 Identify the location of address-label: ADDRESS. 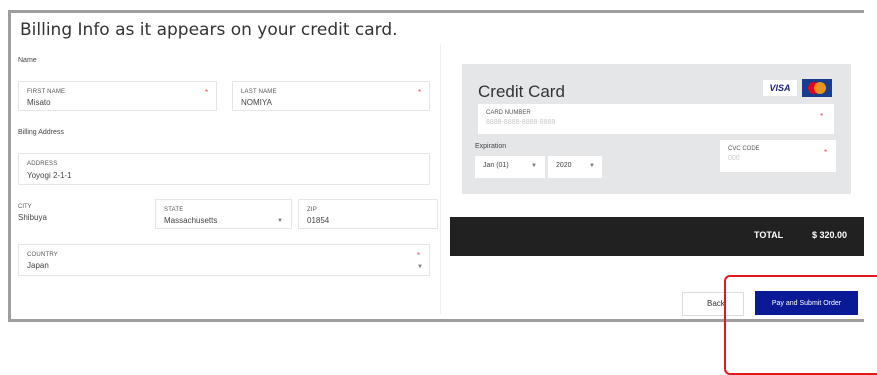
(42, 164).